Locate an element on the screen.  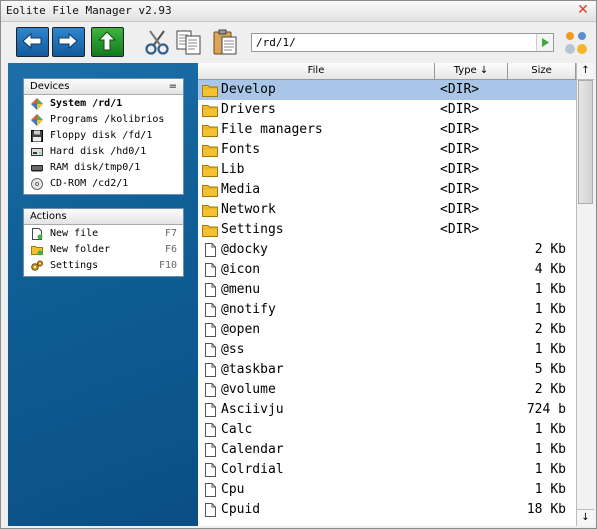
file-name: Cpu is located at coordinates (233, 489).